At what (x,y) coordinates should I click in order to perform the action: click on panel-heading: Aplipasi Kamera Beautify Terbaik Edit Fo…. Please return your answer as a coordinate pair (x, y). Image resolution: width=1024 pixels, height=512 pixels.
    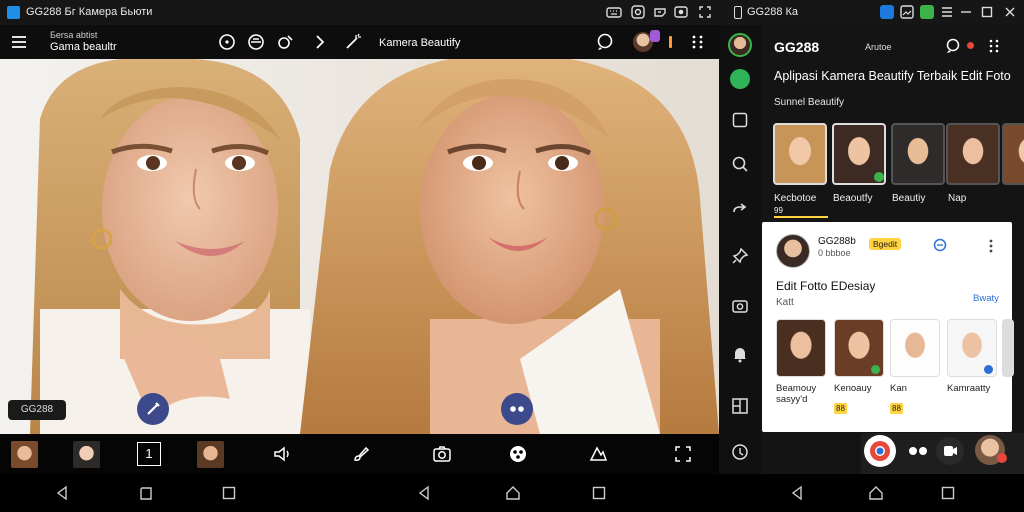
    Looking at the image, I should click on (892, 76).